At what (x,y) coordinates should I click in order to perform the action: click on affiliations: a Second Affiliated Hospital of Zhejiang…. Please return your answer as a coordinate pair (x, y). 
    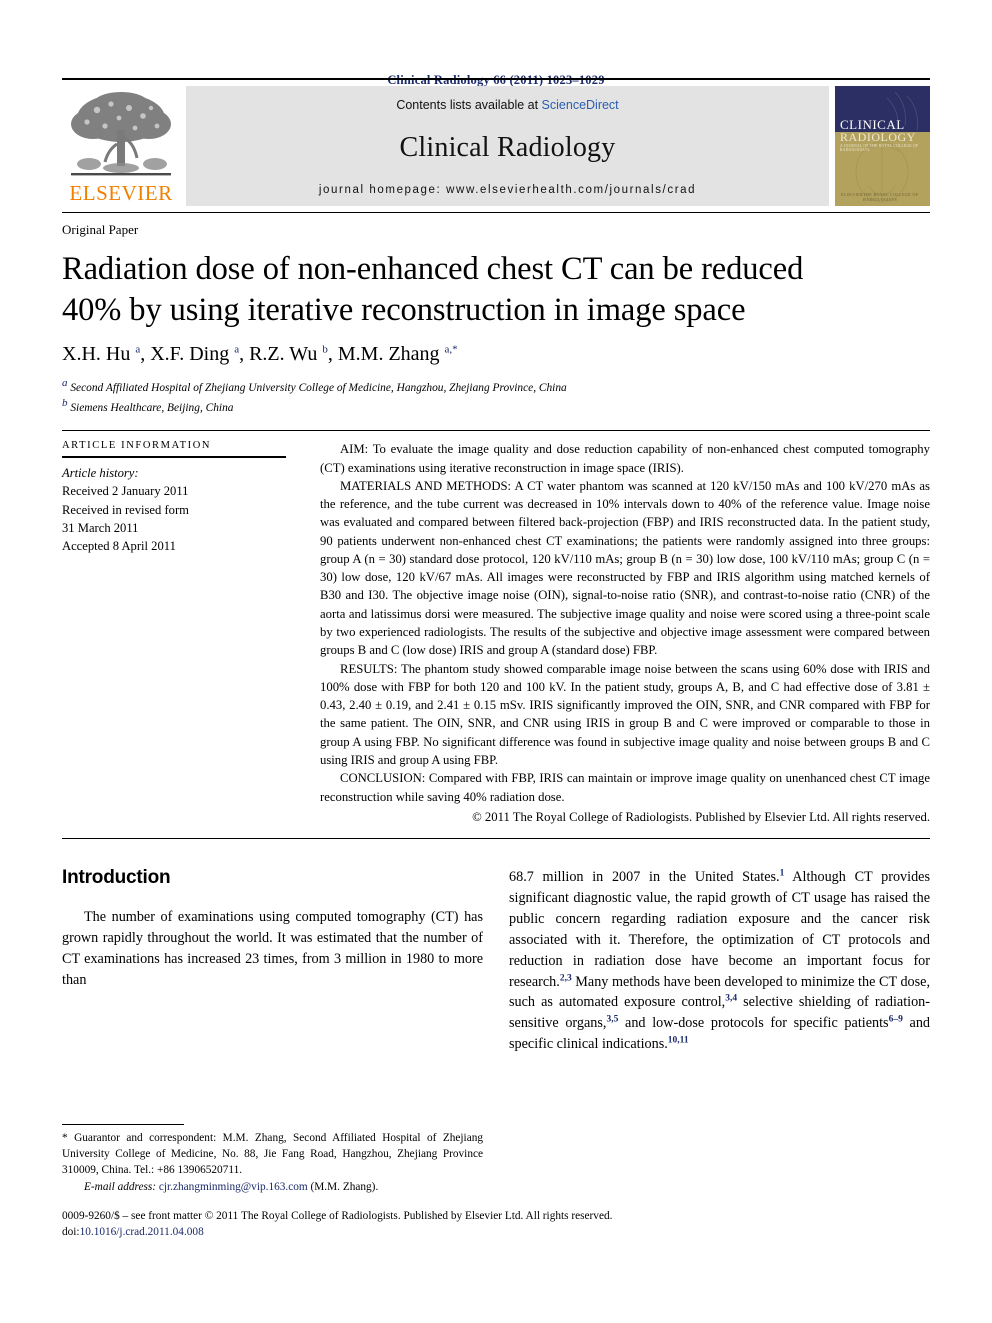
    Looking at the image, I should click on (496, 396).